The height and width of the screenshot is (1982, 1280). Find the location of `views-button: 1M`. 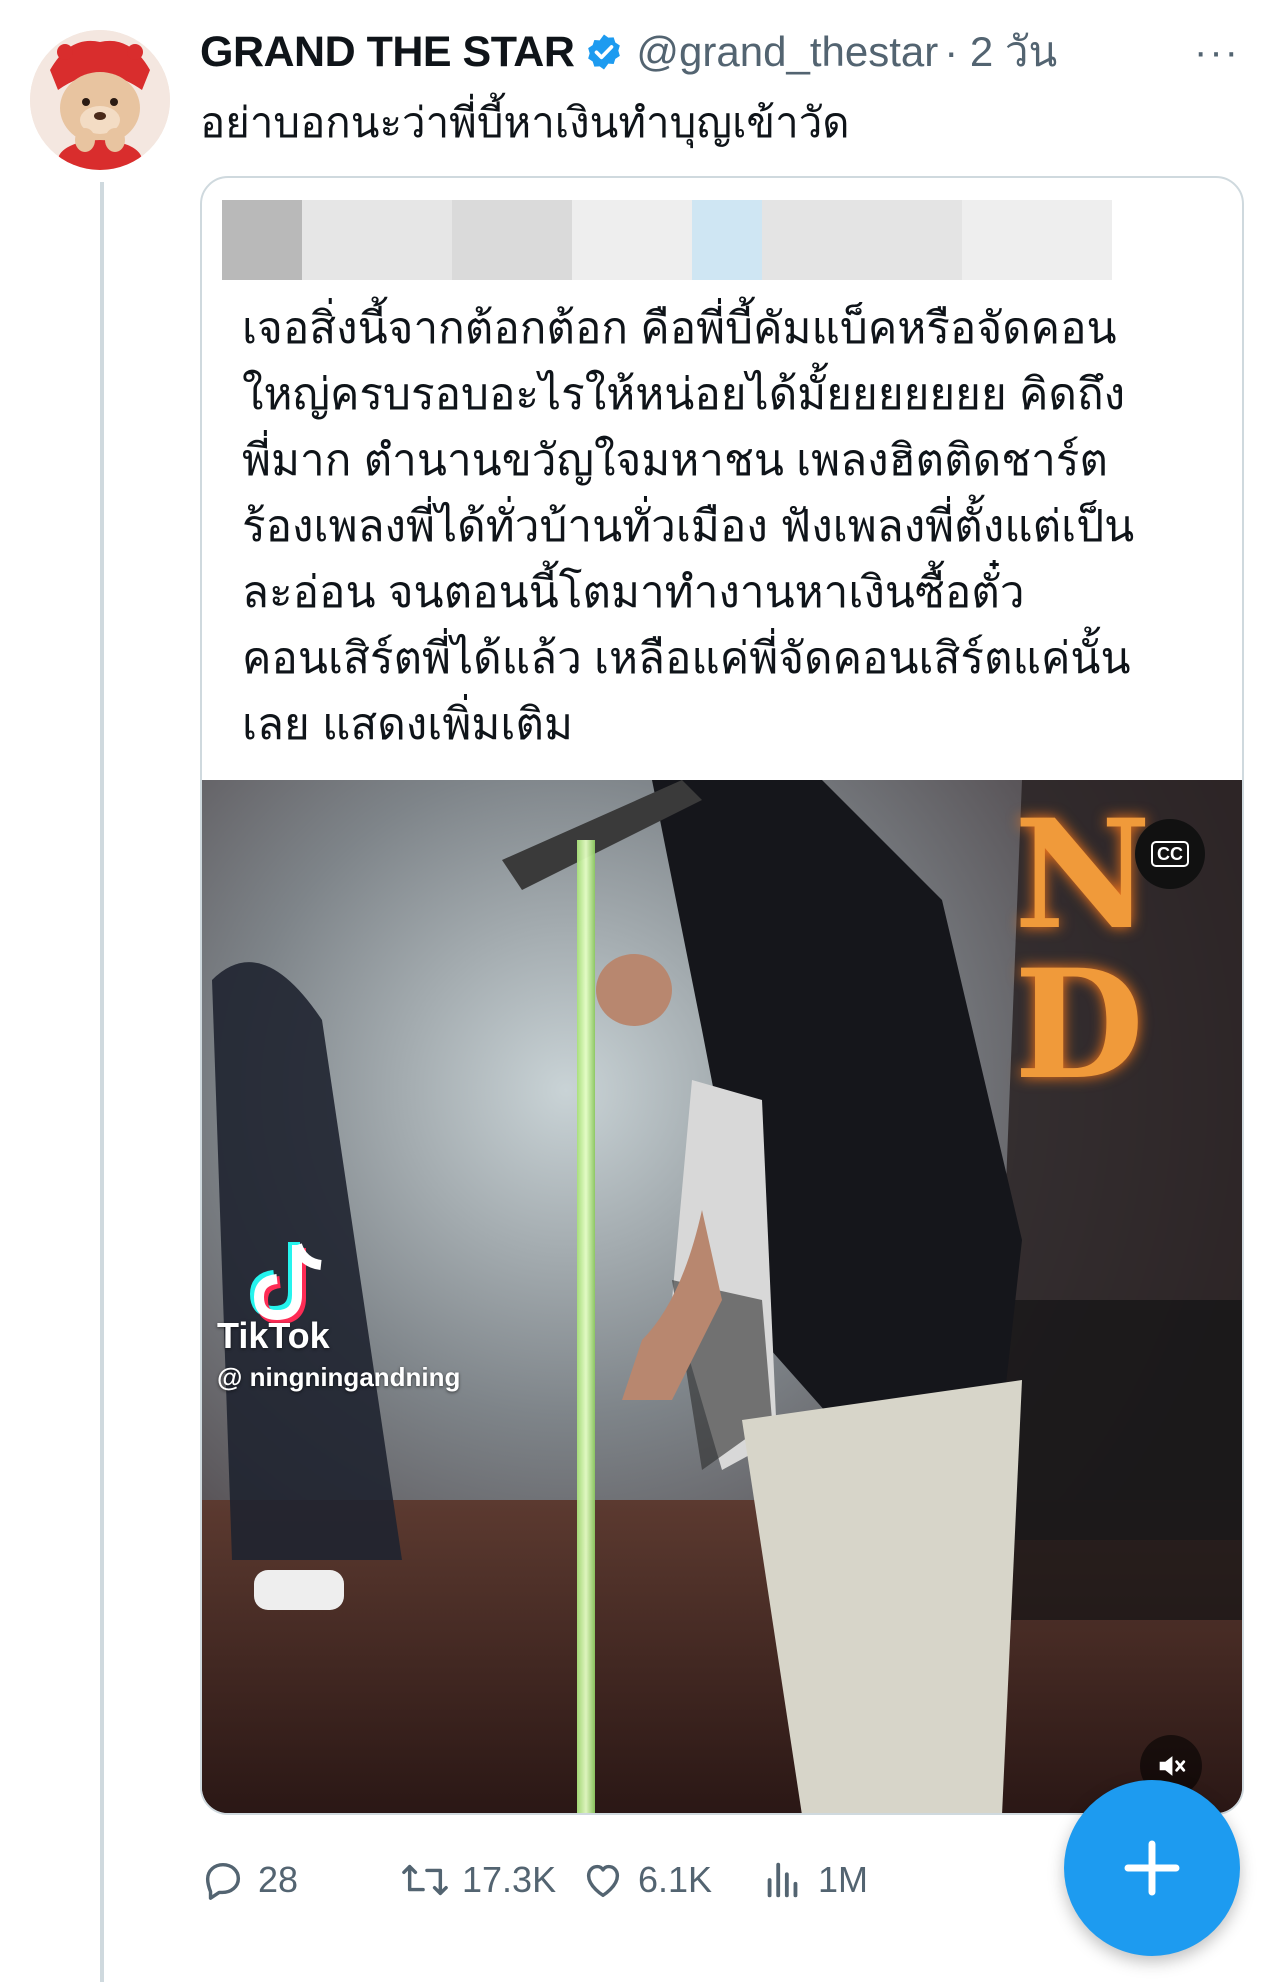

views-button: 1M is located at coordinates (814, 1880).